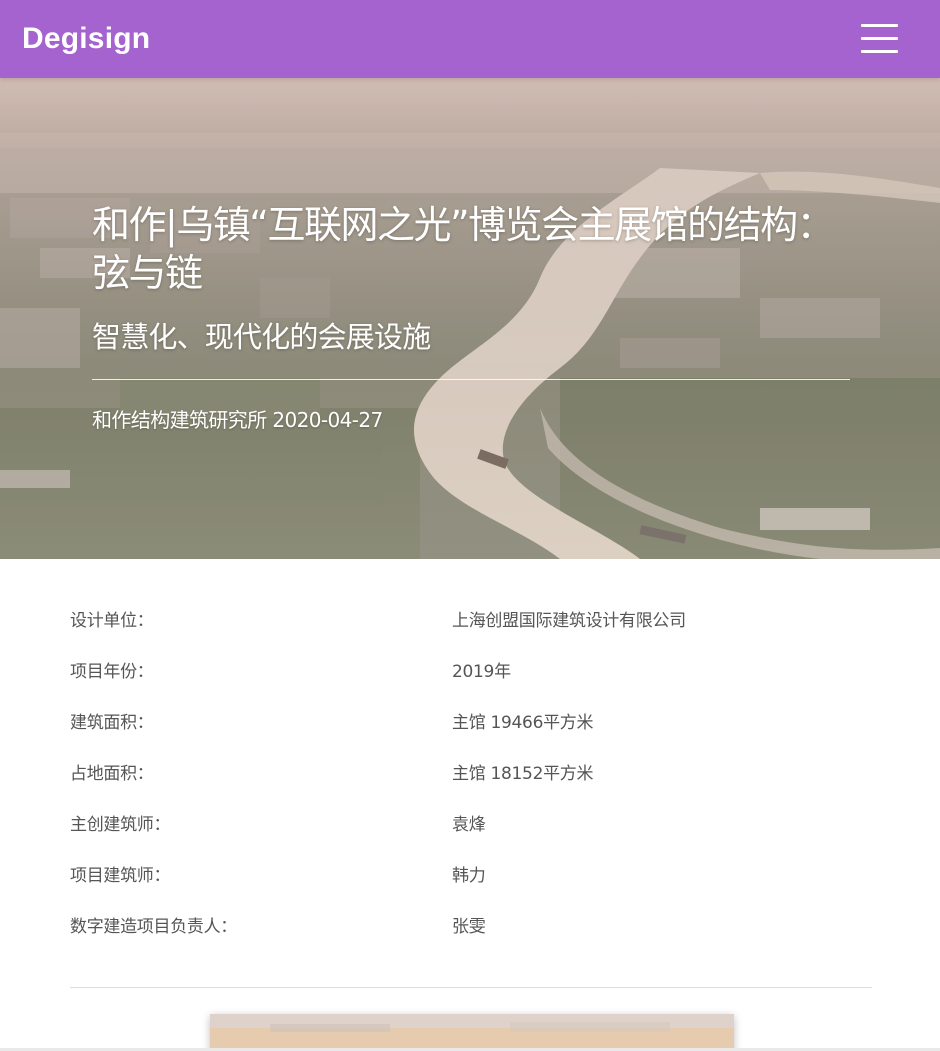 The width and height of the screenshot is (940, 1051). Describe the element at coordinates (470, 39) in the screenshot. I see `top-navbar: Degisign` at that location.